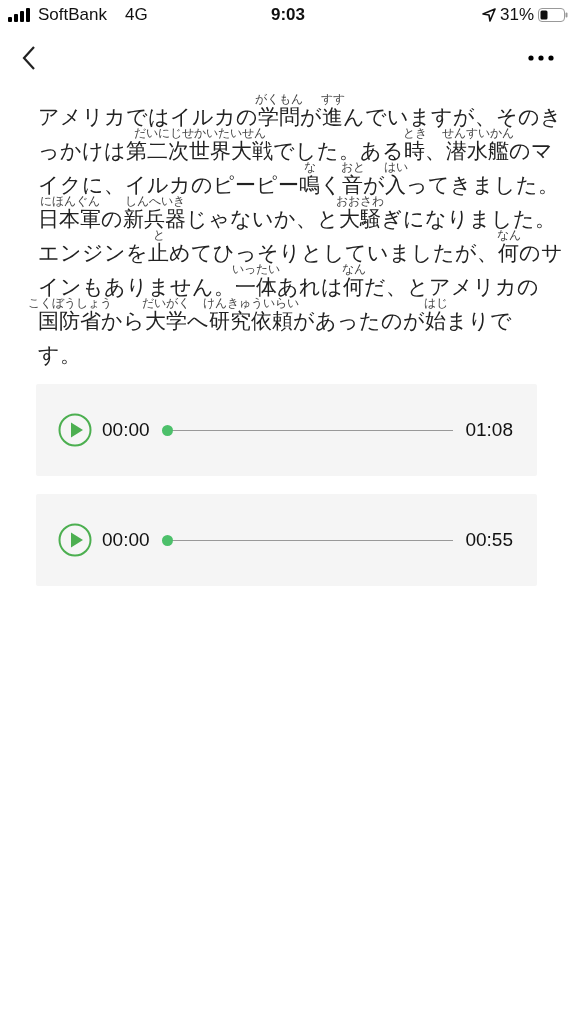 Image resolution: width=576 pixels, height=1024 pixels. Describe the element at coordinates (154, 201) in the screenshot. I see `furigana: しんへいき` at that location.